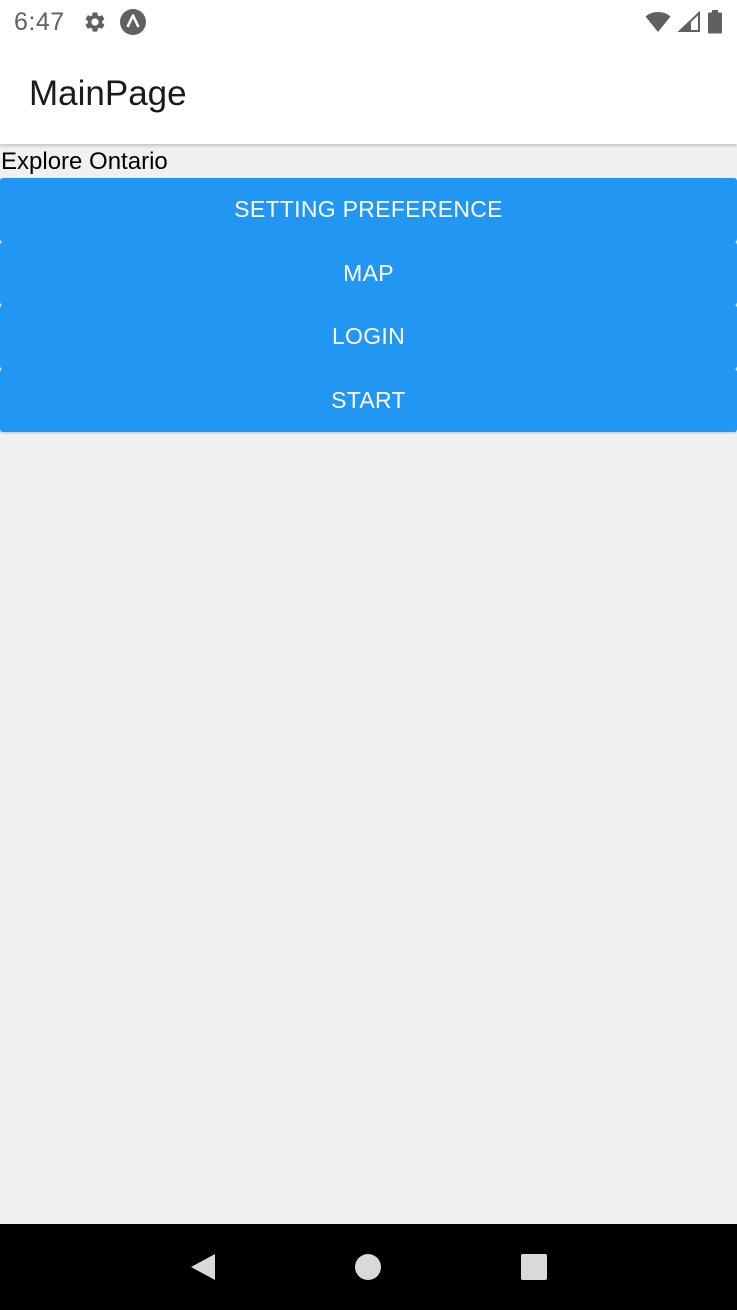 This screenshot has height=1310, width=737. What do you see at coordinates (368, 94) in the screenshot?
I see `app-bar: MainPage` at bounding box center [368, 94].